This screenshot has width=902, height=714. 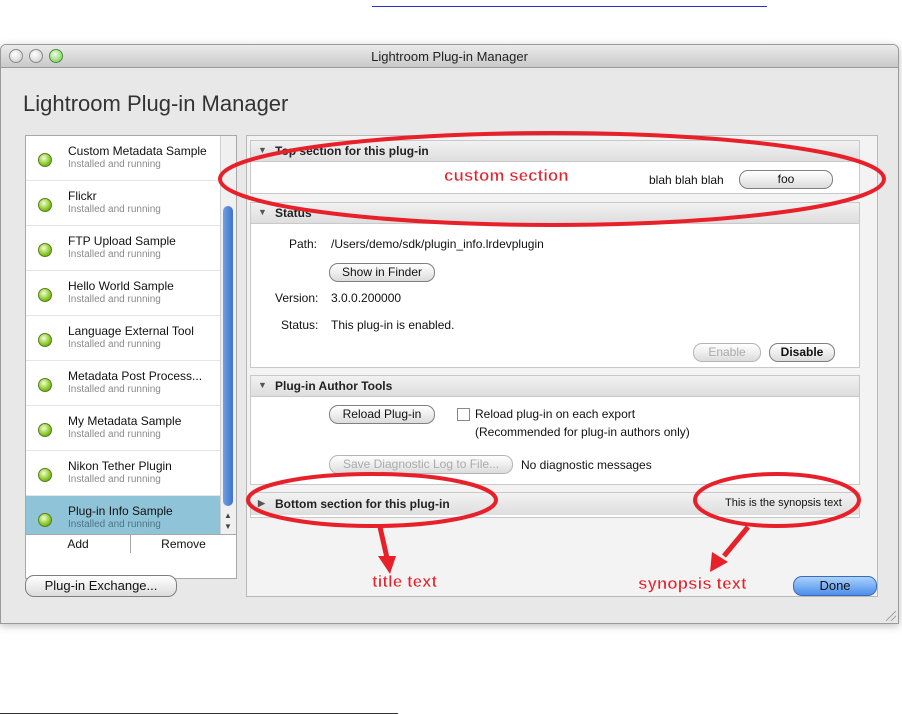 I want to click on title-text-annotation: title text, so click(x=405, y=582).